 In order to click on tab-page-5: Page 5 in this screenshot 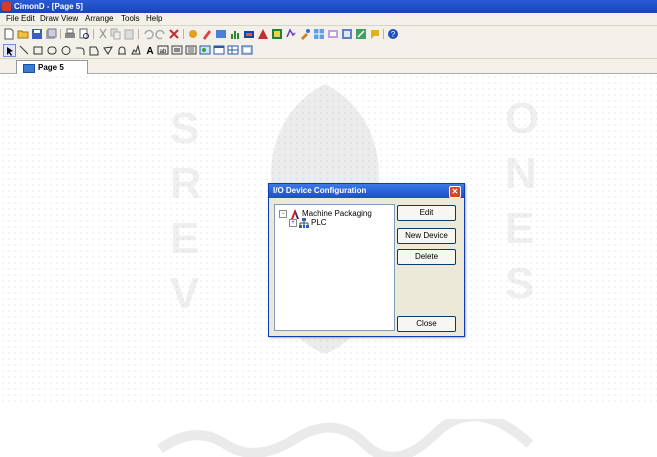, I will do `click(52, 67)`.